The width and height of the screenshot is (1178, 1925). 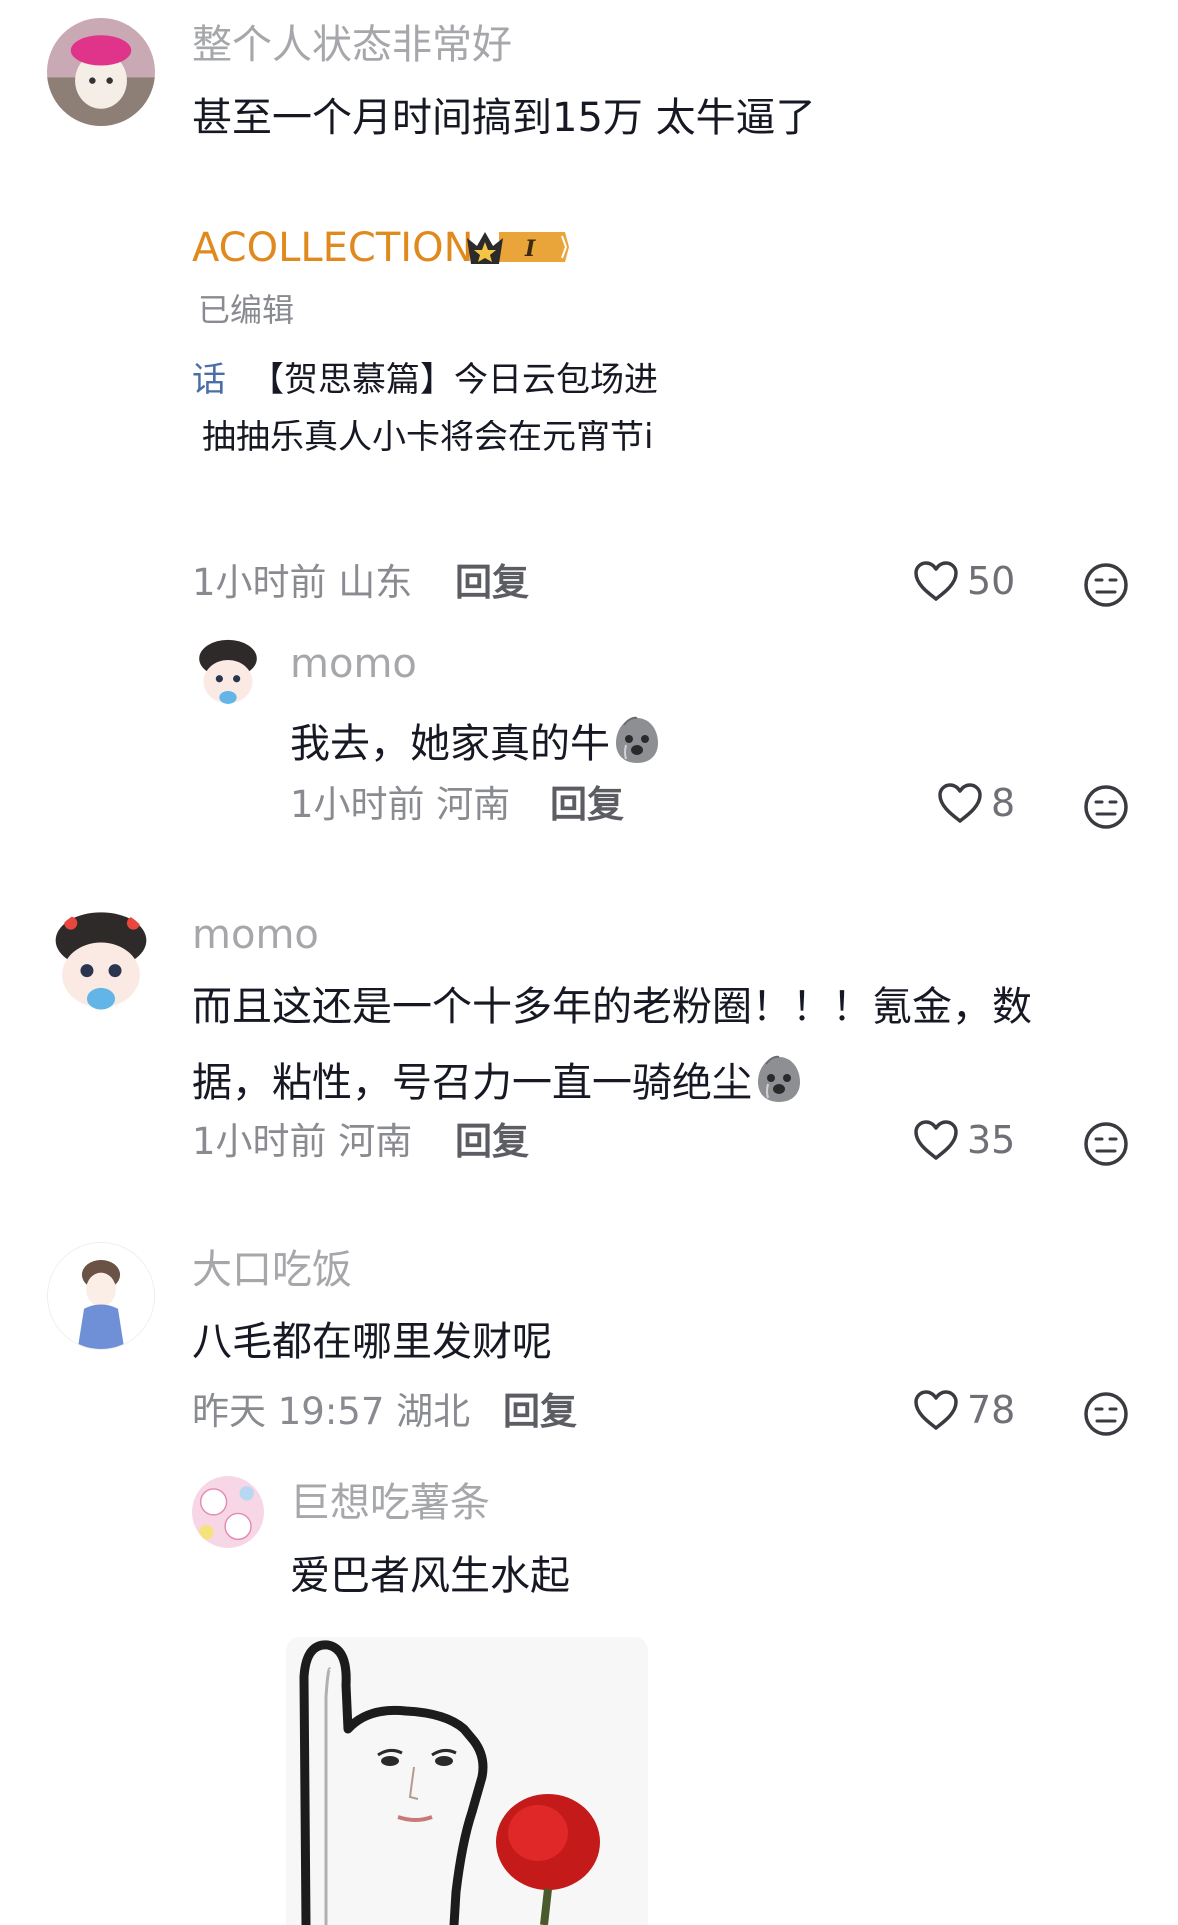 I want to click on like-button: 8, so click(x=976, y=803).